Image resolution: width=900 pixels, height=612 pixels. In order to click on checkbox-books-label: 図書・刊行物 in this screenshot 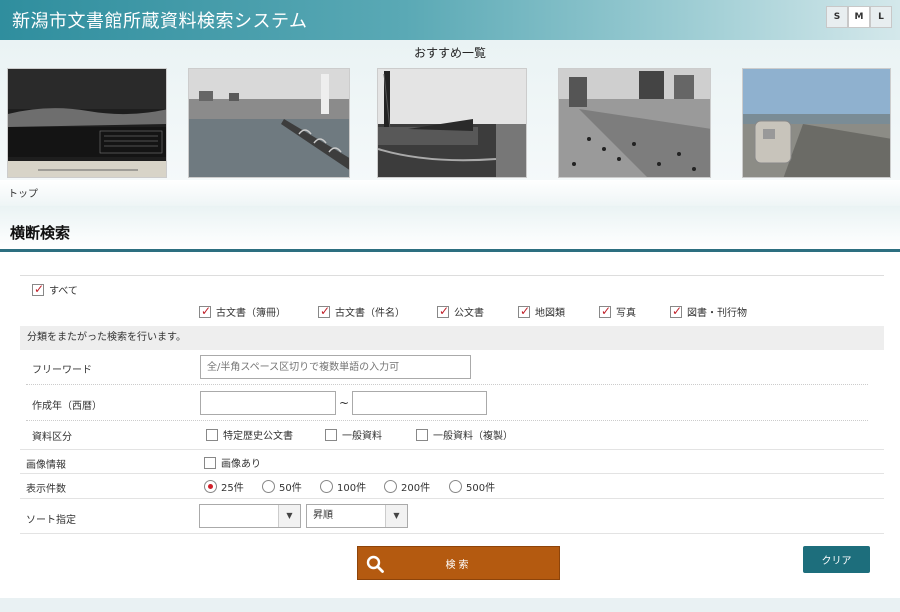, I will do `click(717, 313)`.